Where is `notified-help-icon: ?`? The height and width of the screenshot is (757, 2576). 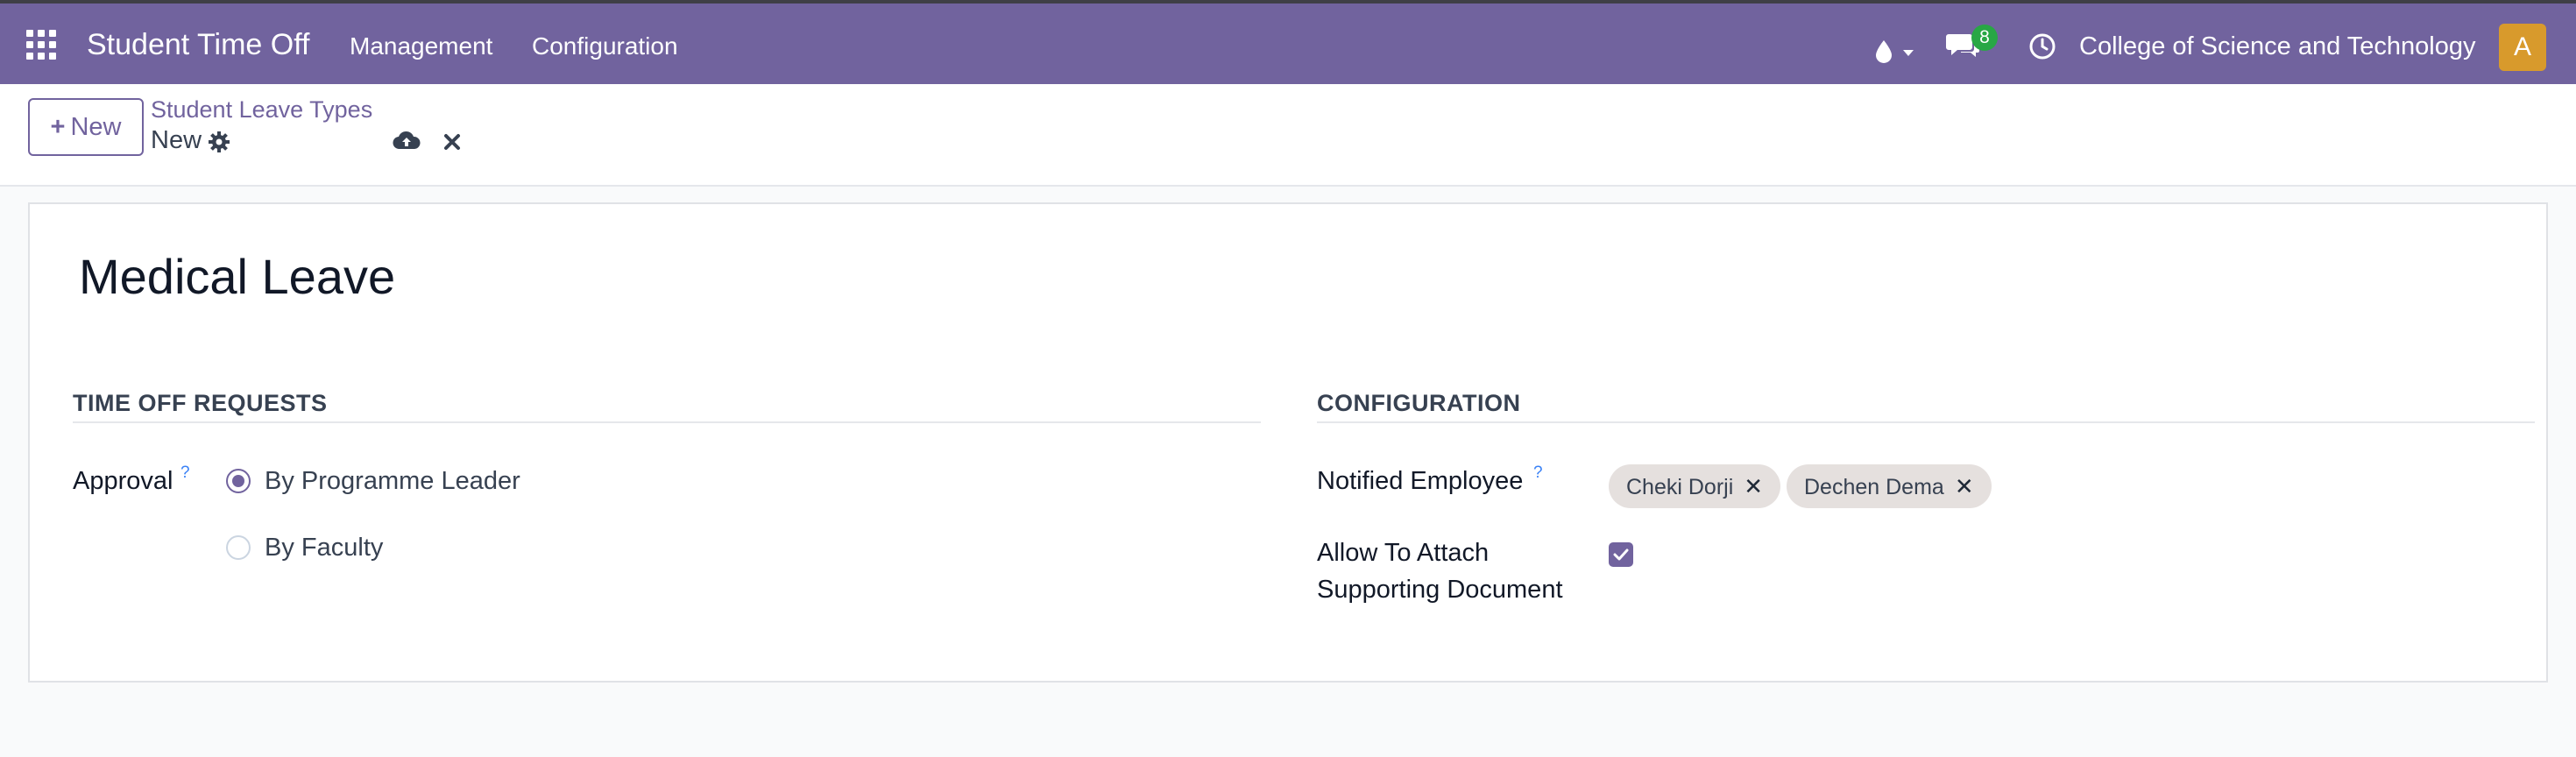
notified-help-icon: ? is located at coordinates (1538, 473).